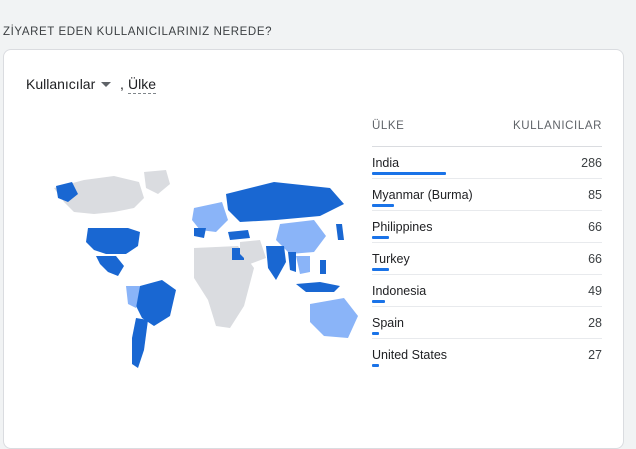 The width and height of the screenshot is (636, 449). I want to click on country-name: Myanmar (Burma), so click(422, 195).